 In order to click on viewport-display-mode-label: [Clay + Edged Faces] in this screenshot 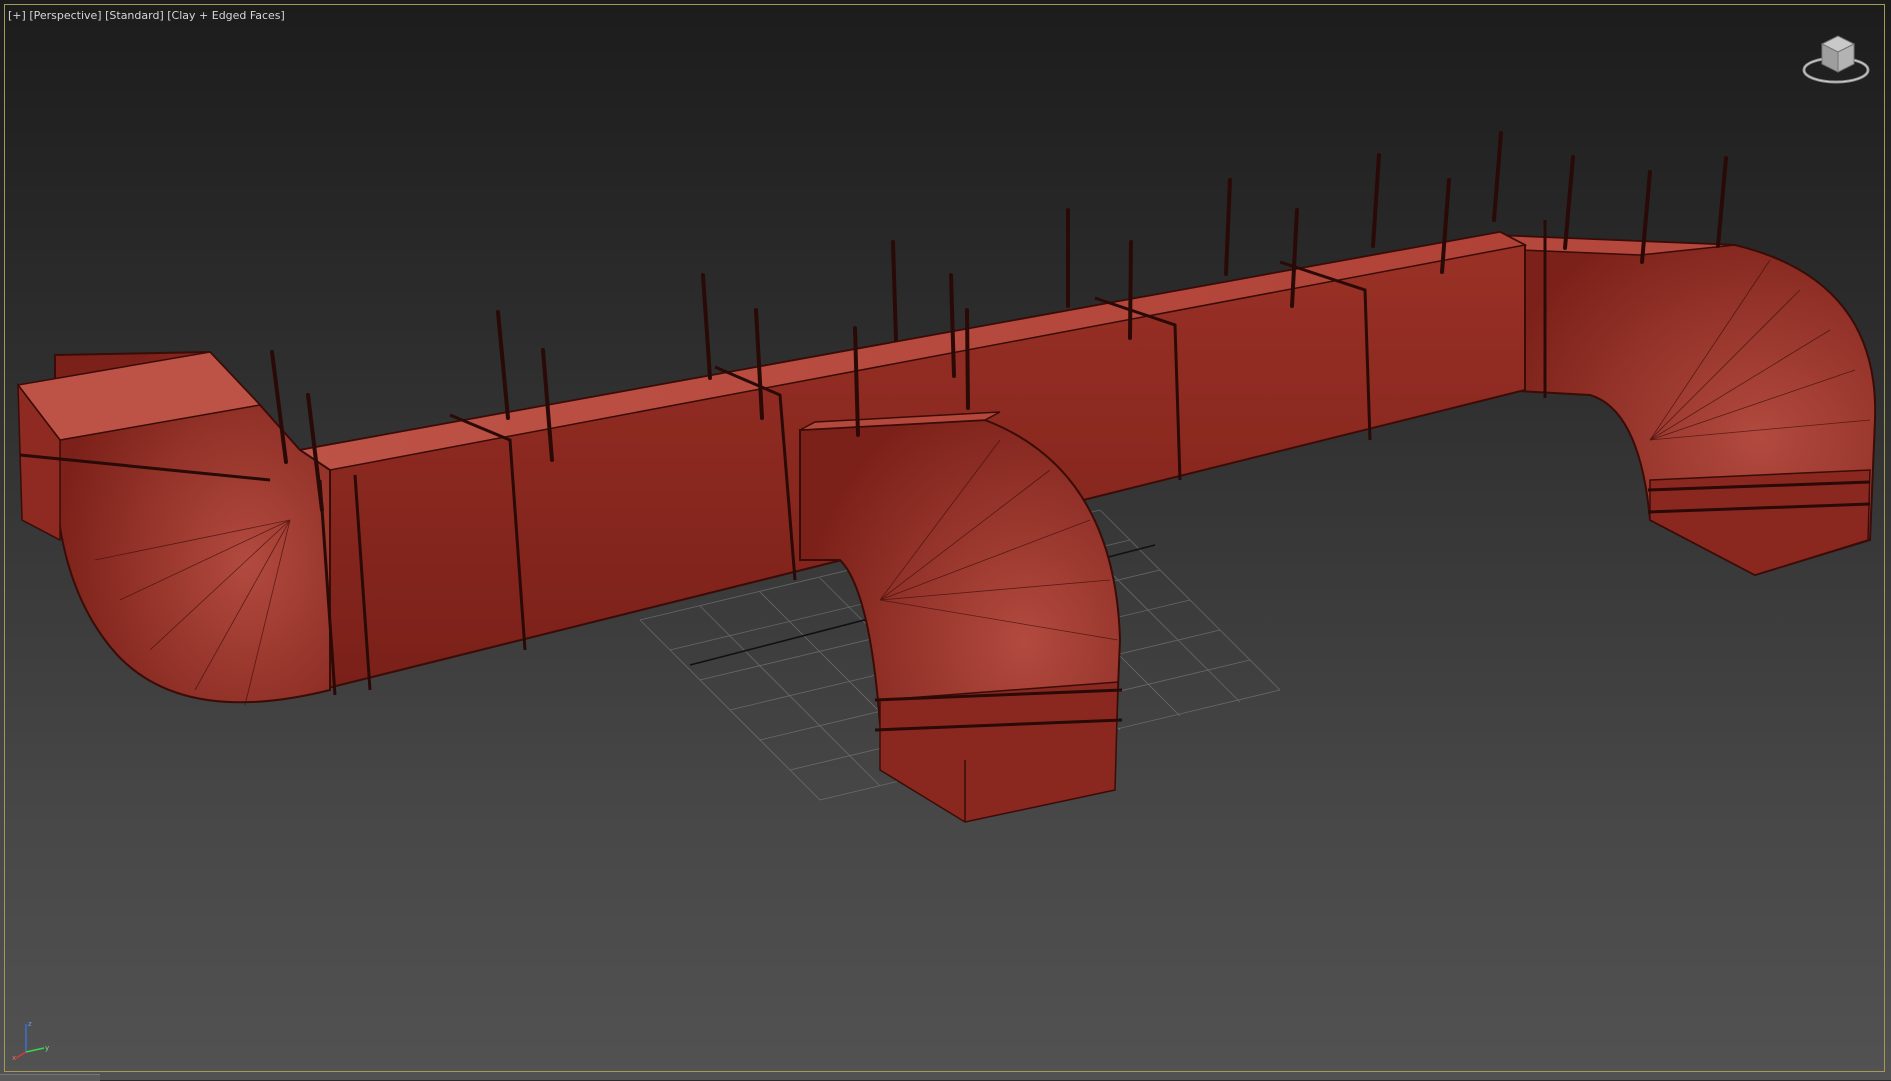, I will do `click(226, 15)`.